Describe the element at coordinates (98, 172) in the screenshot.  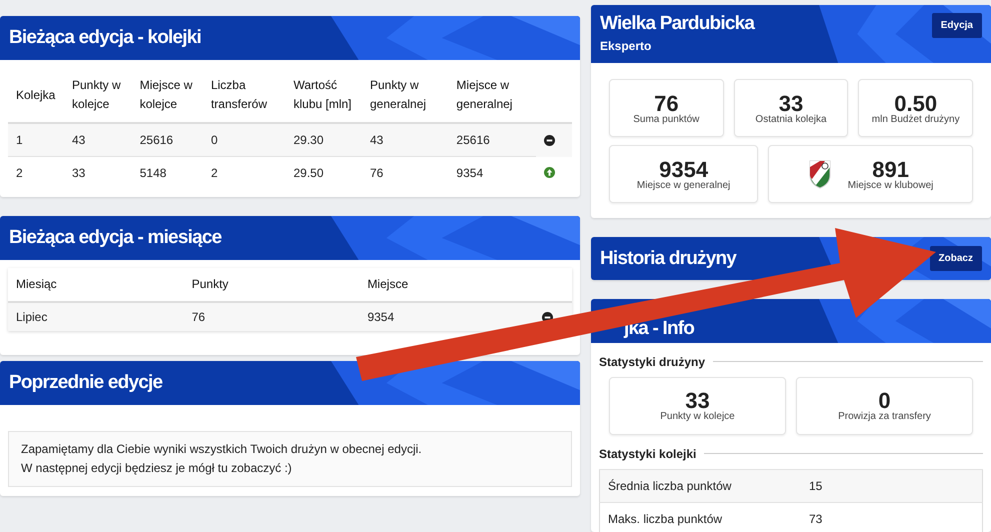
I see `table-cell: 33` at that location.